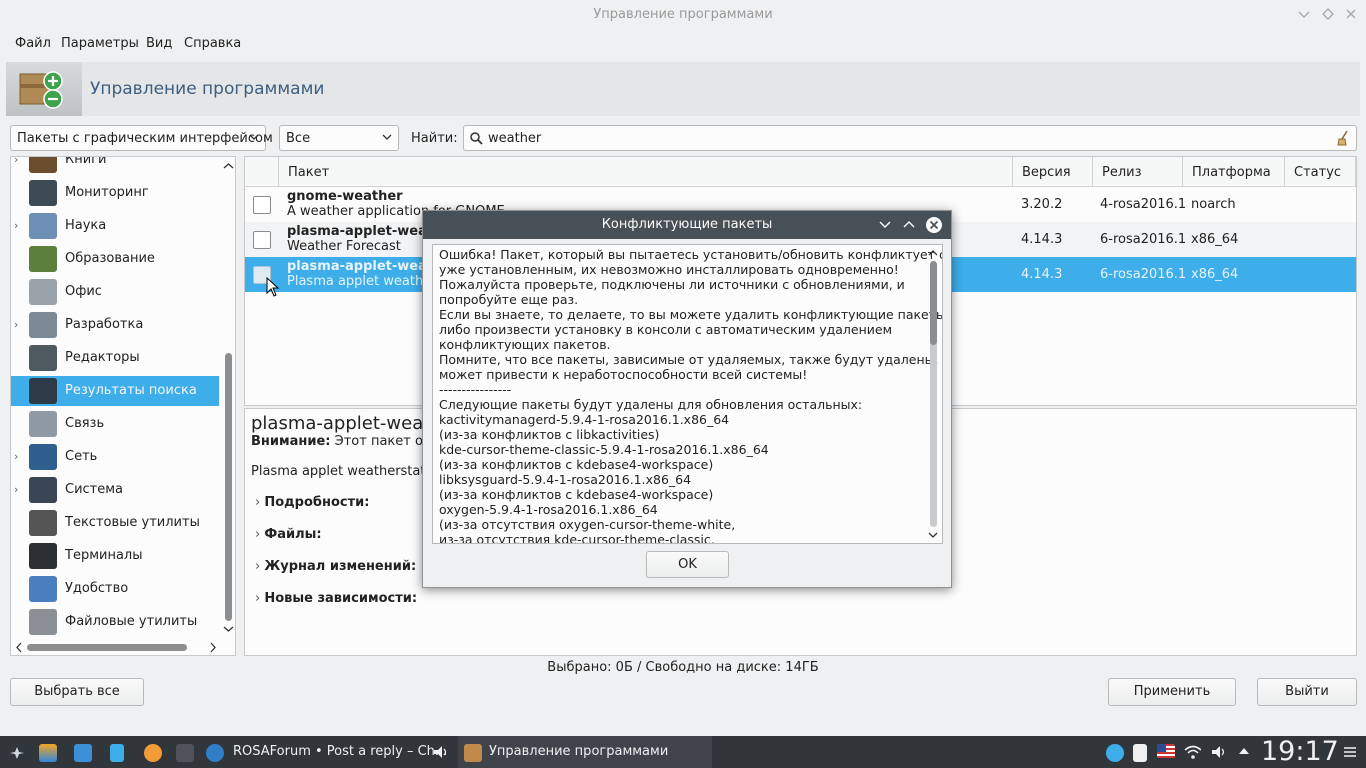  Describe the element at coordinates (335, 566) in the screenshot. I see `section-changelog: › Журнал изменений:` at that location.